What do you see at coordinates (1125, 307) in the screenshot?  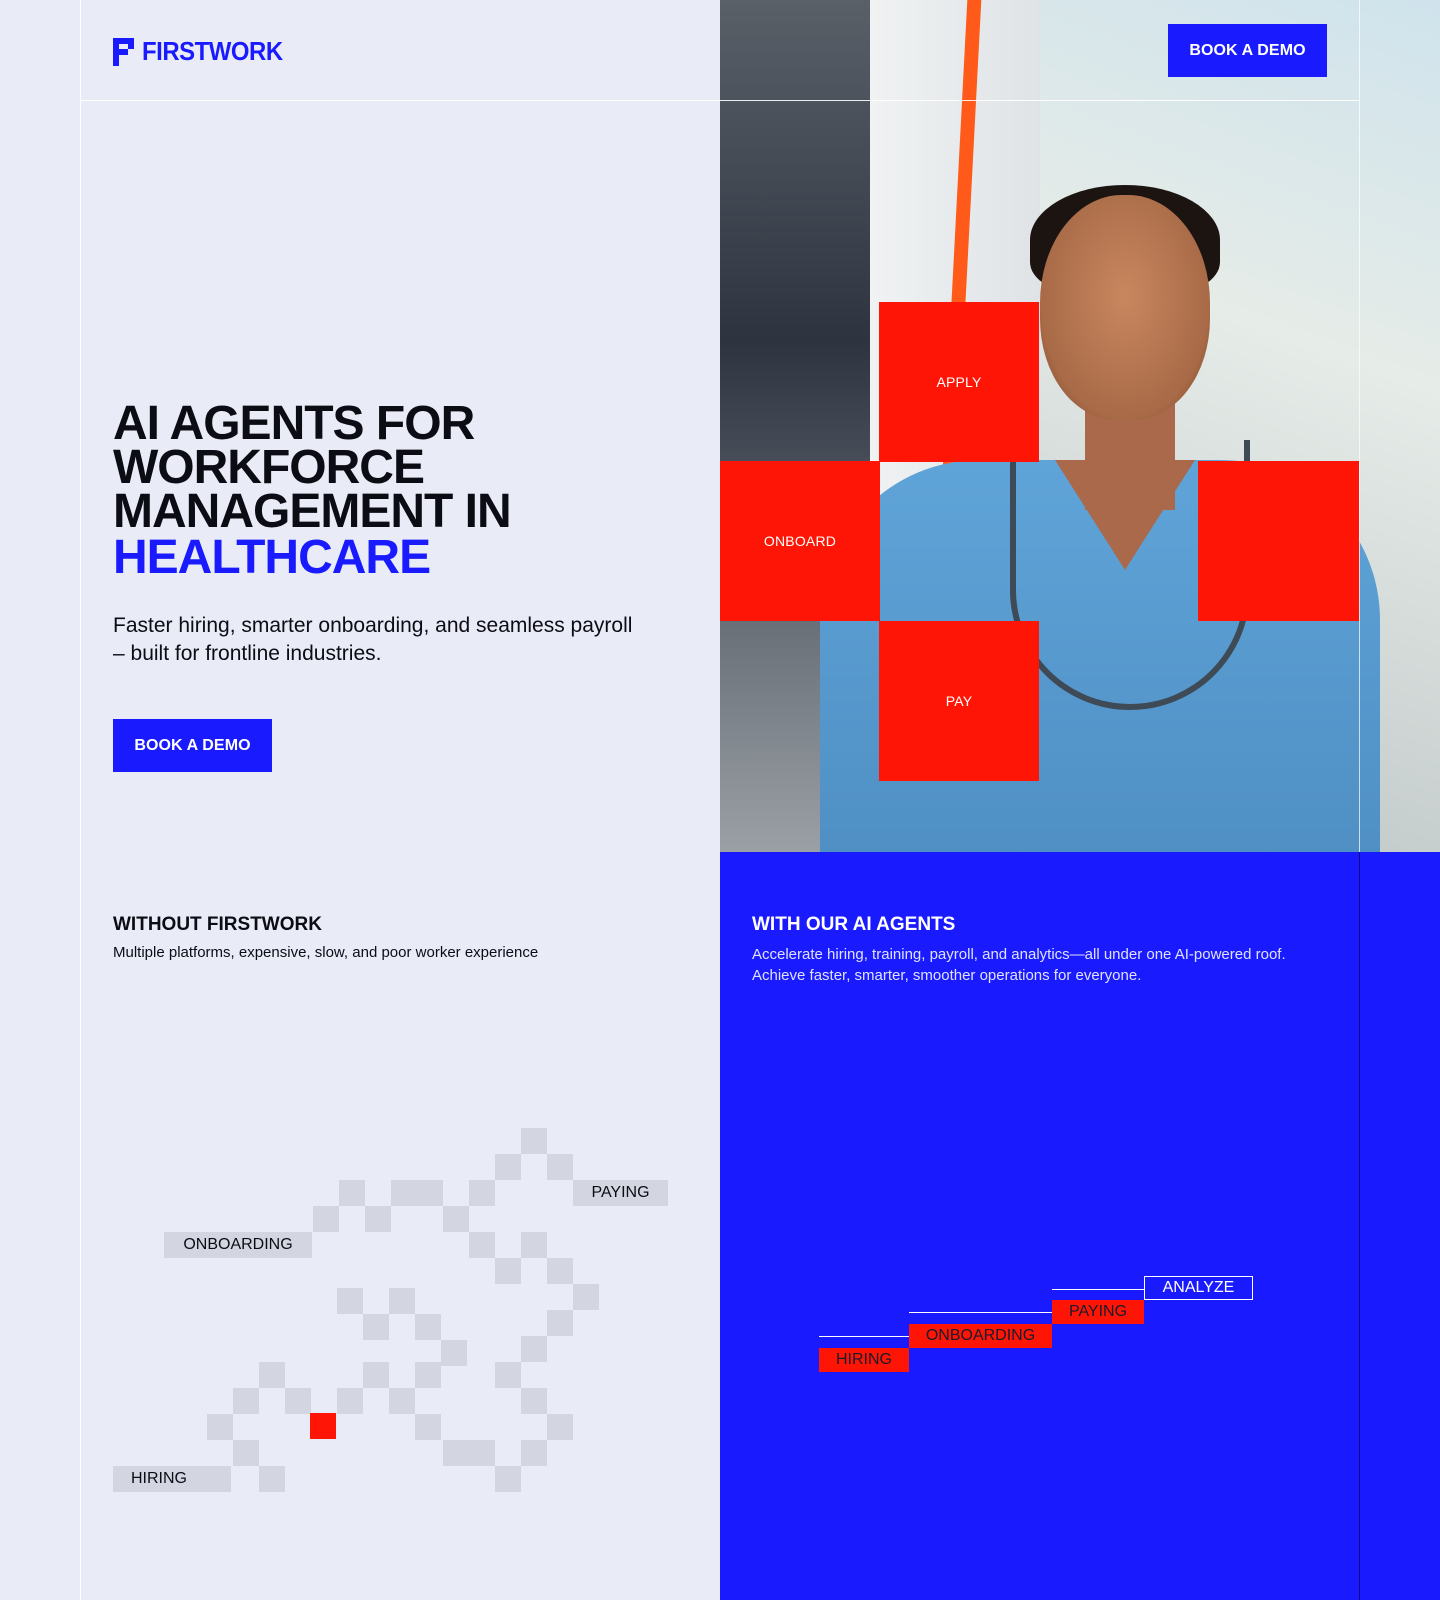 I see `nurse-face` at bounding box center [1125, 307].